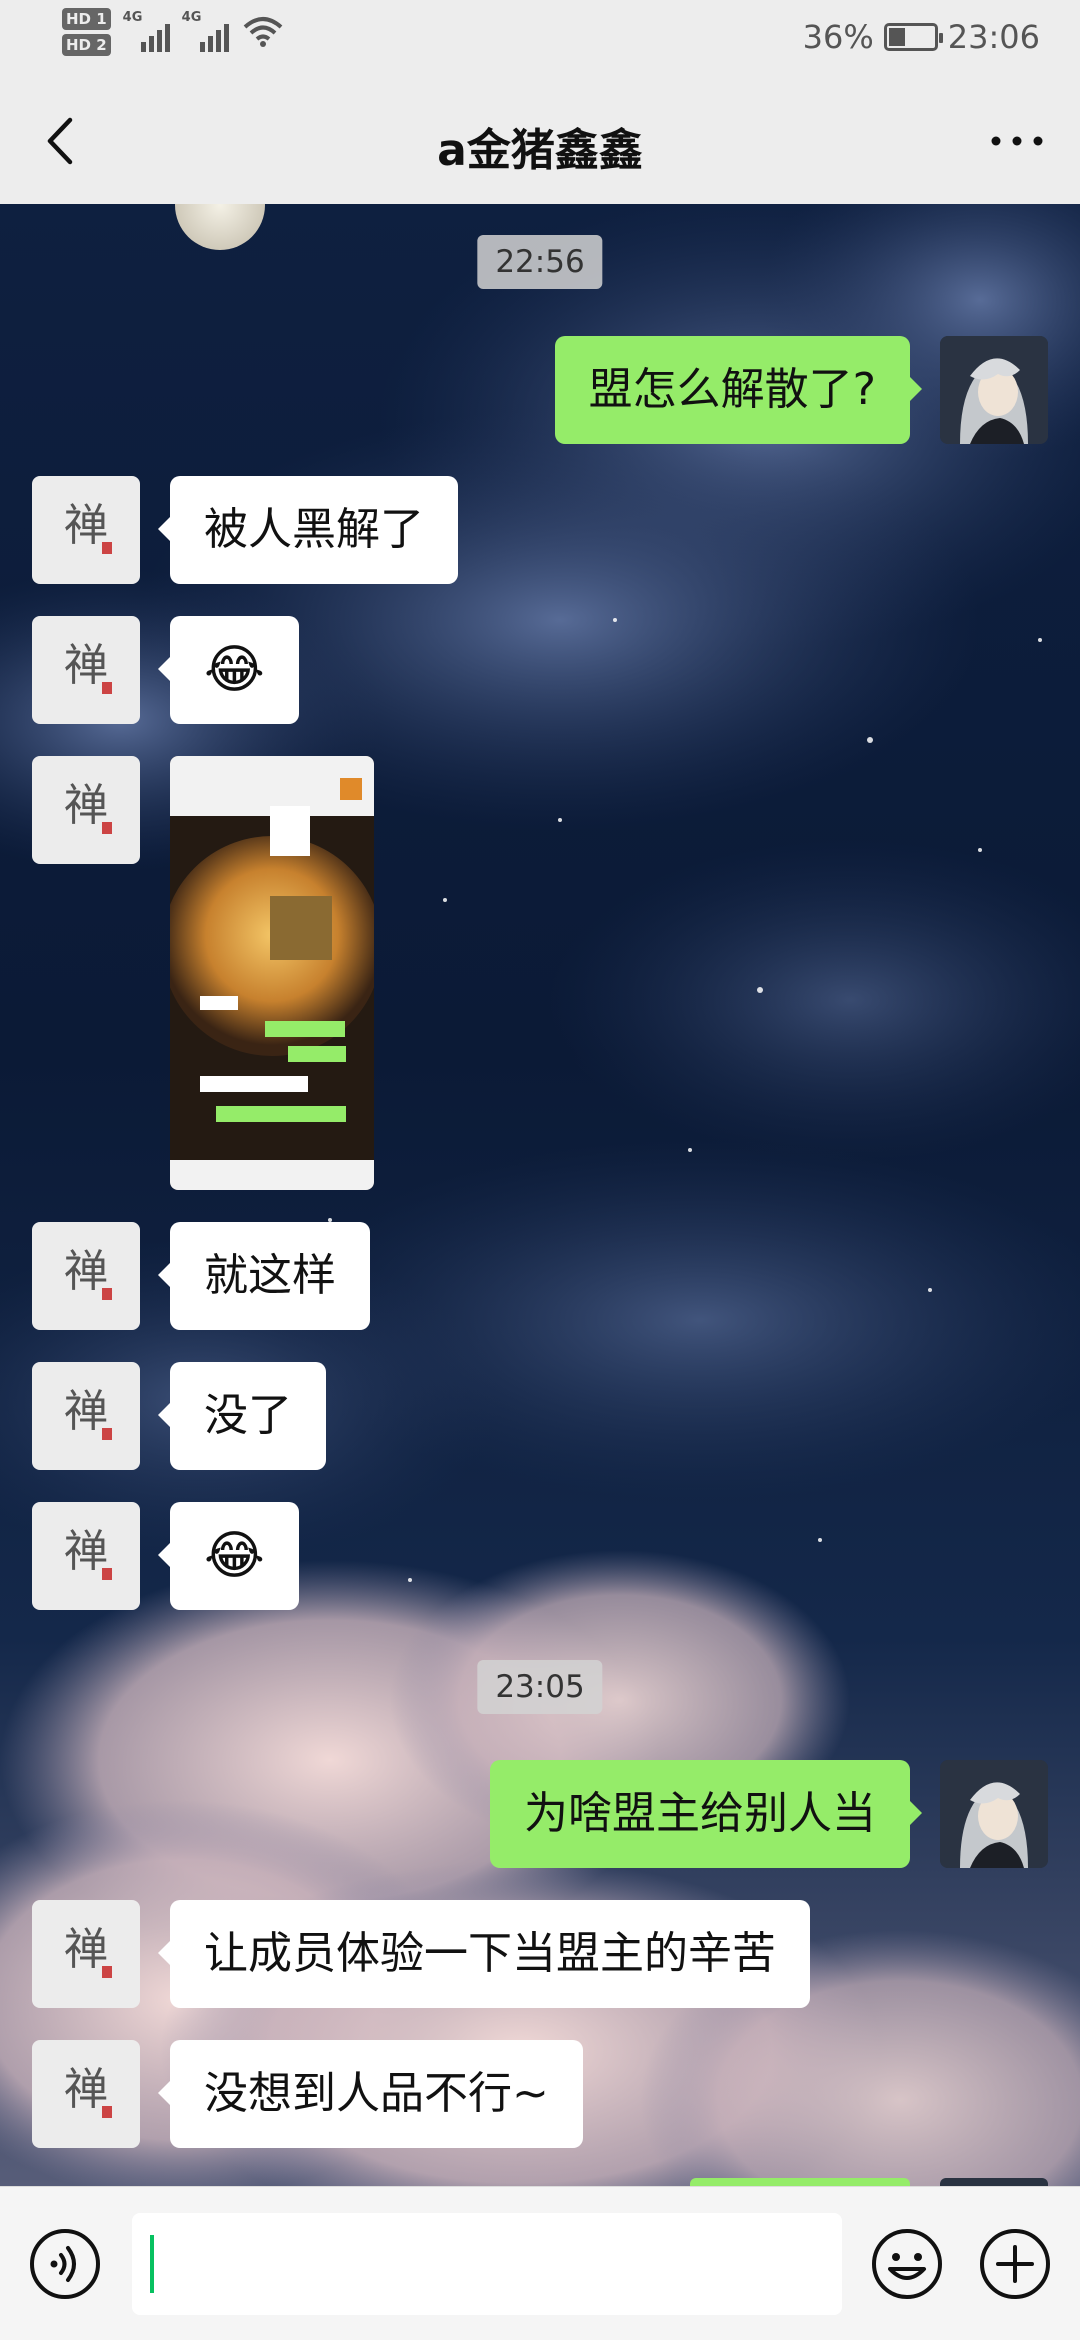  Describe the element at coordinates (838, 37) in the screenshot. I see `battery-percent: 36%` at that location.